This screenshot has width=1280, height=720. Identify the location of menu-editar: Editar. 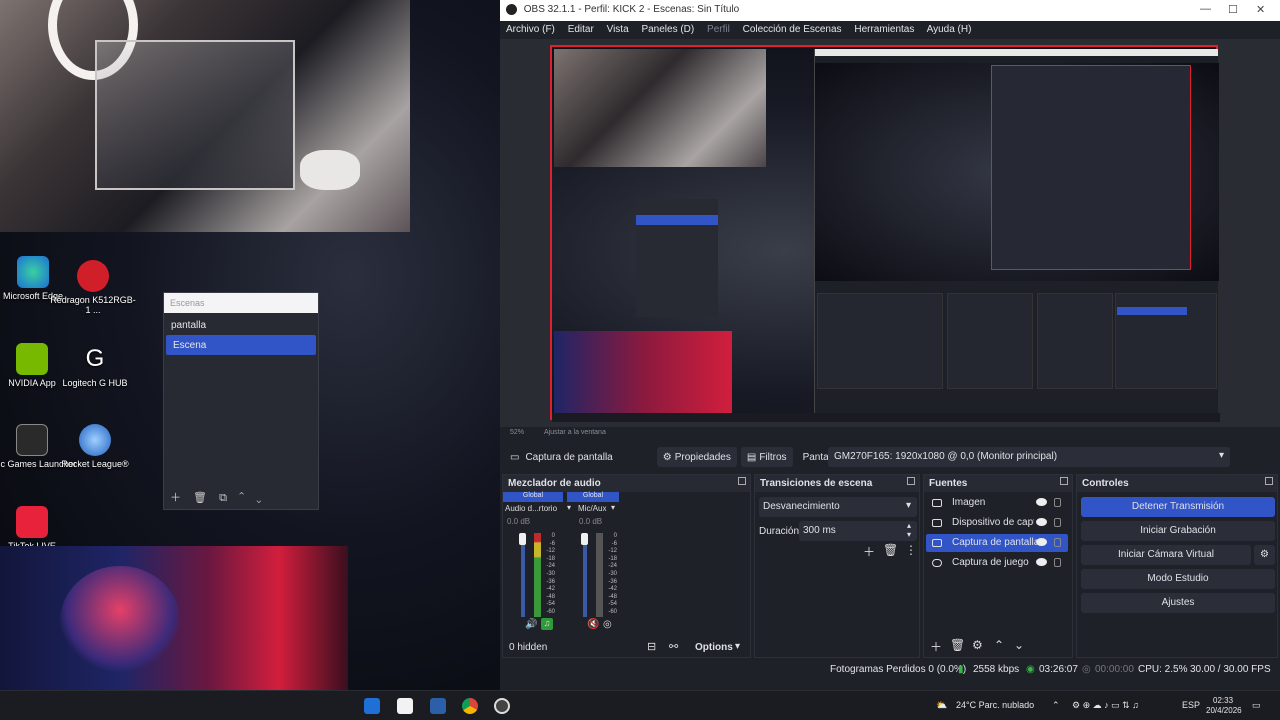
(581, 29).